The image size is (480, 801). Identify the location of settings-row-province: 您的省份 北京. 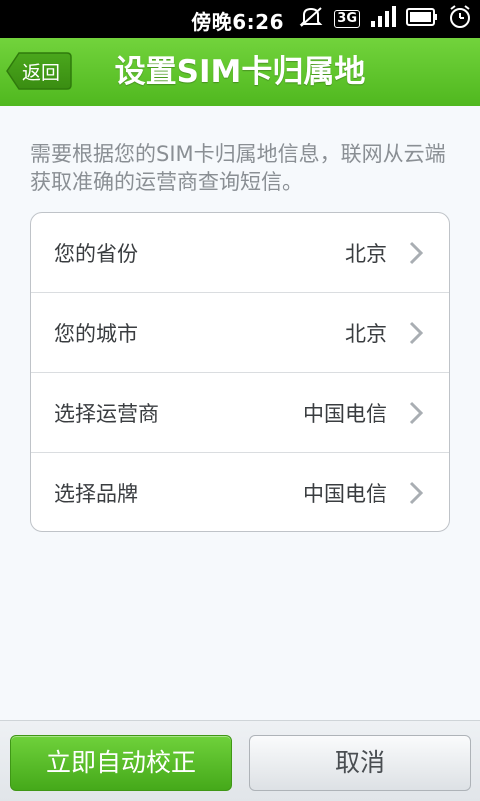
(240, 253).